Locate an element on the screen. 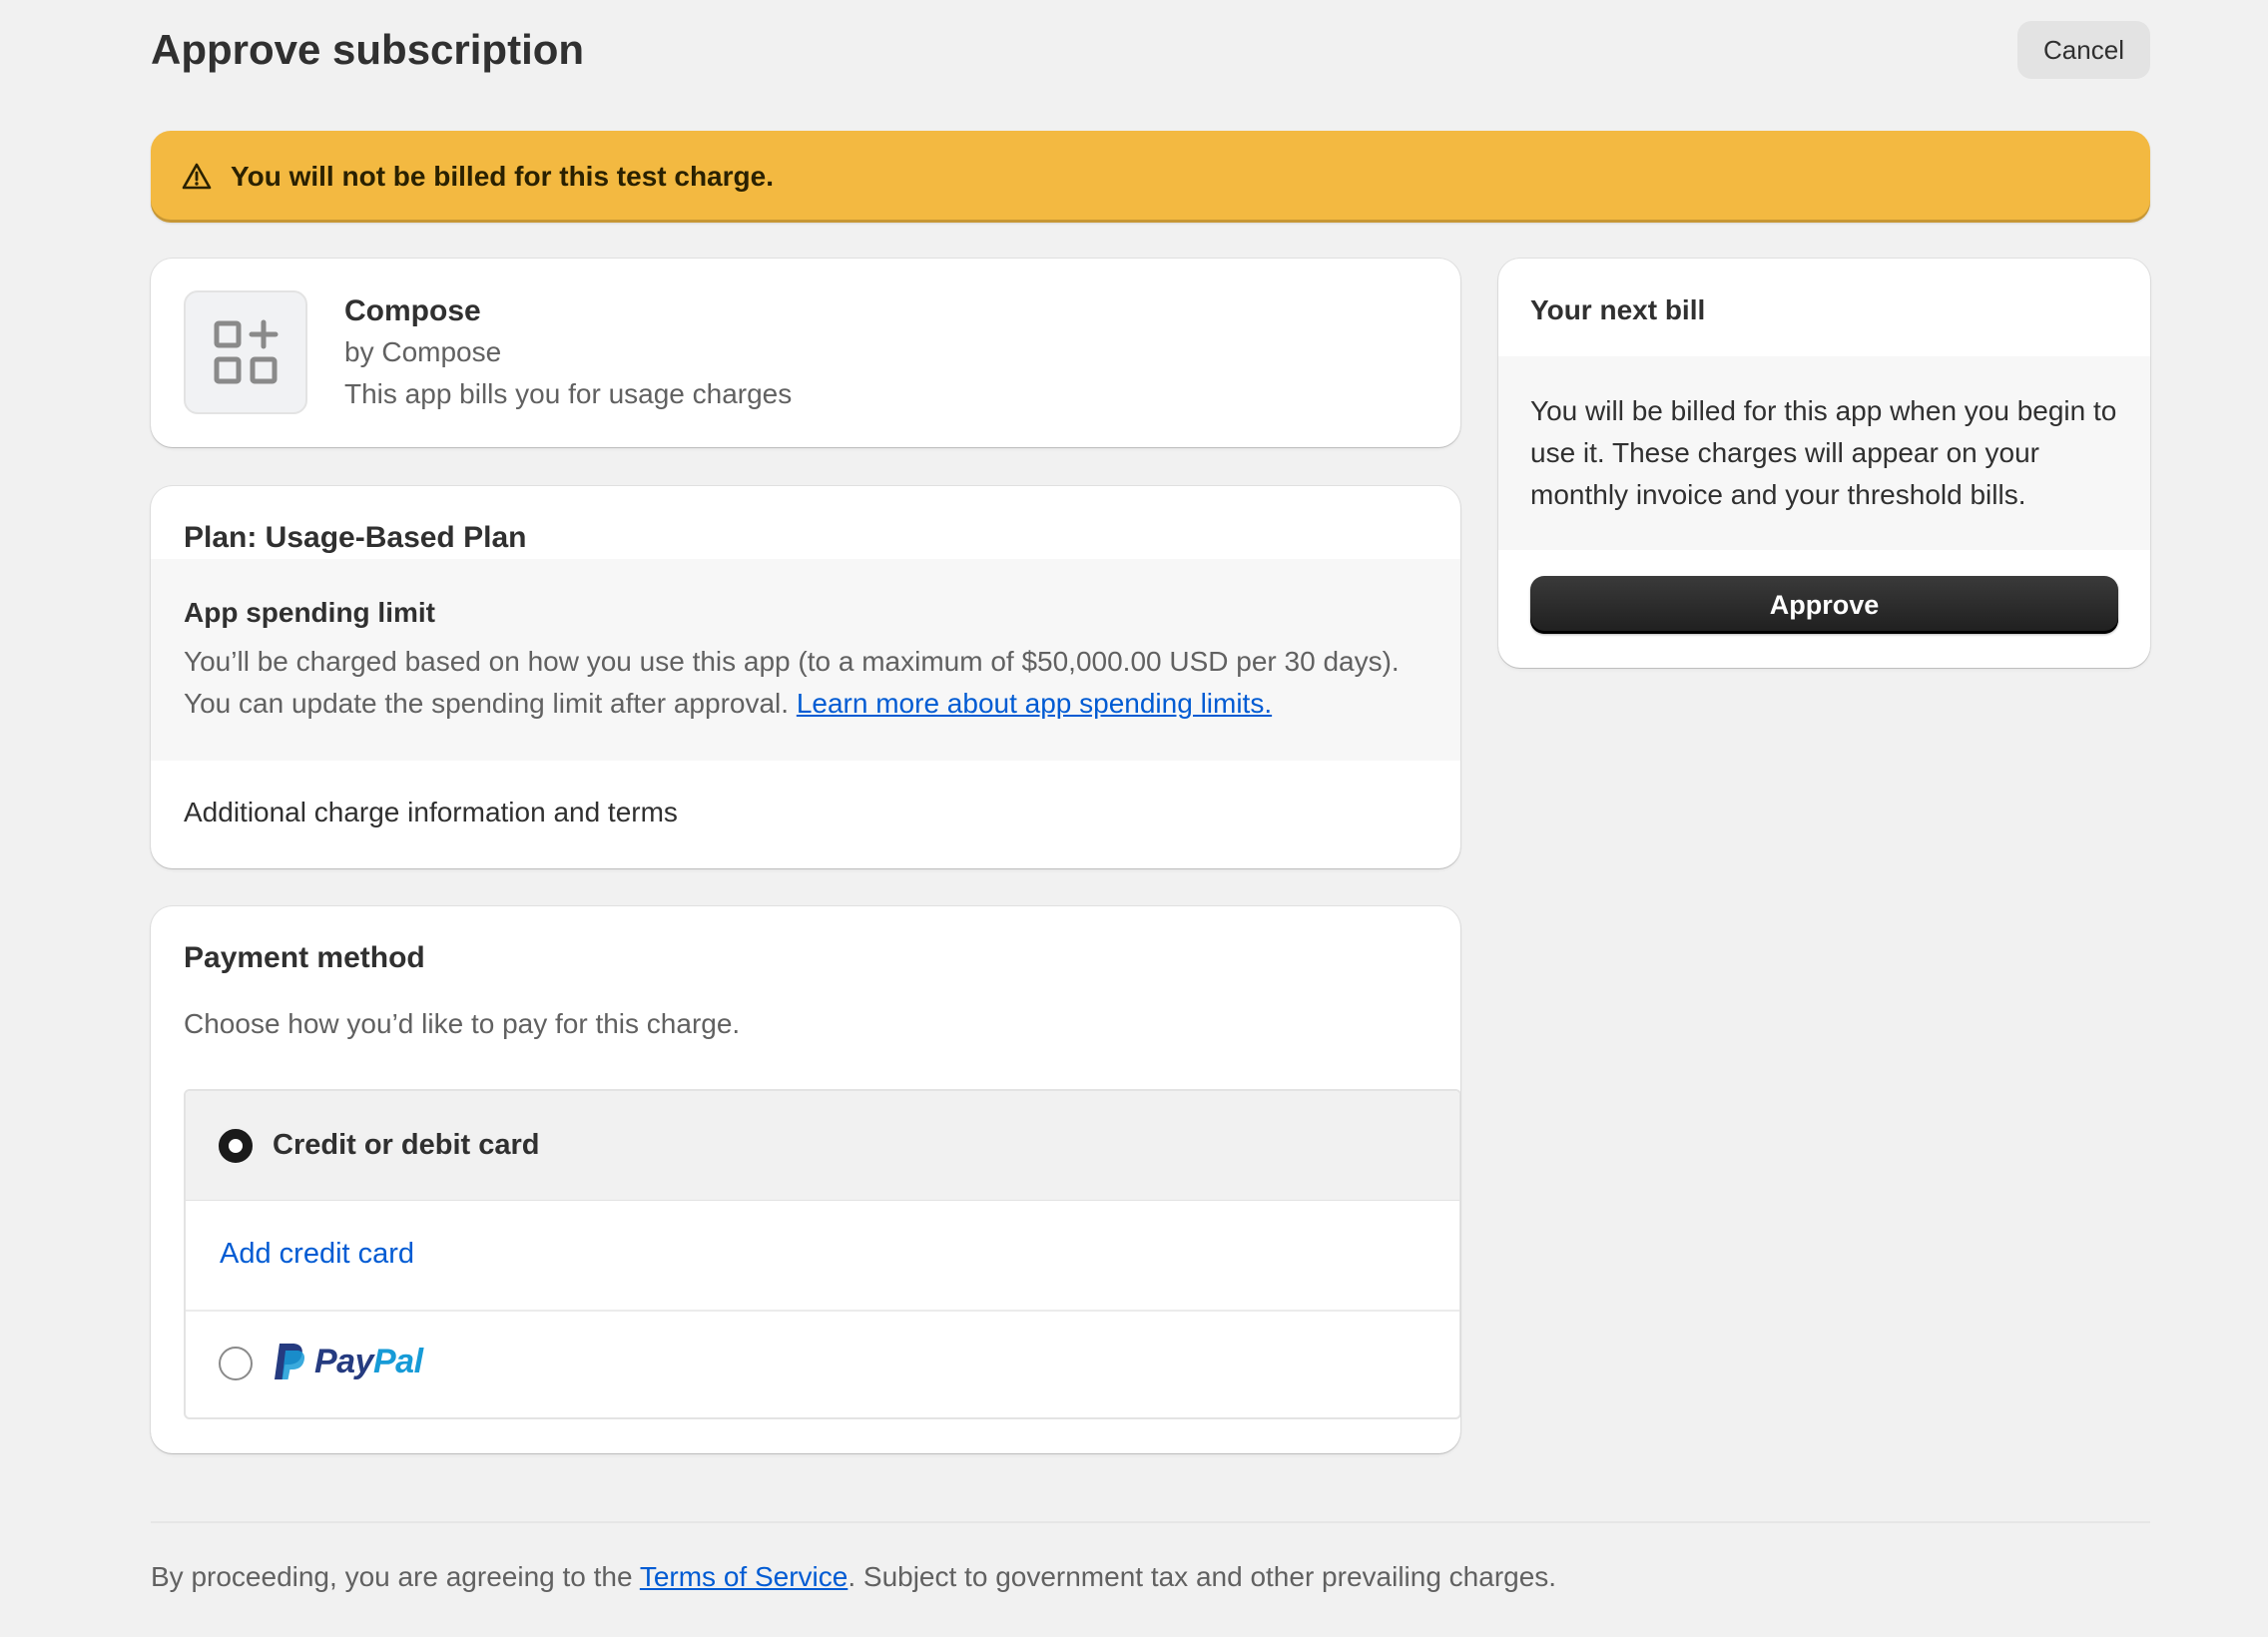  next-bill-title: Your next bill is located at coordinates (1618, 309).